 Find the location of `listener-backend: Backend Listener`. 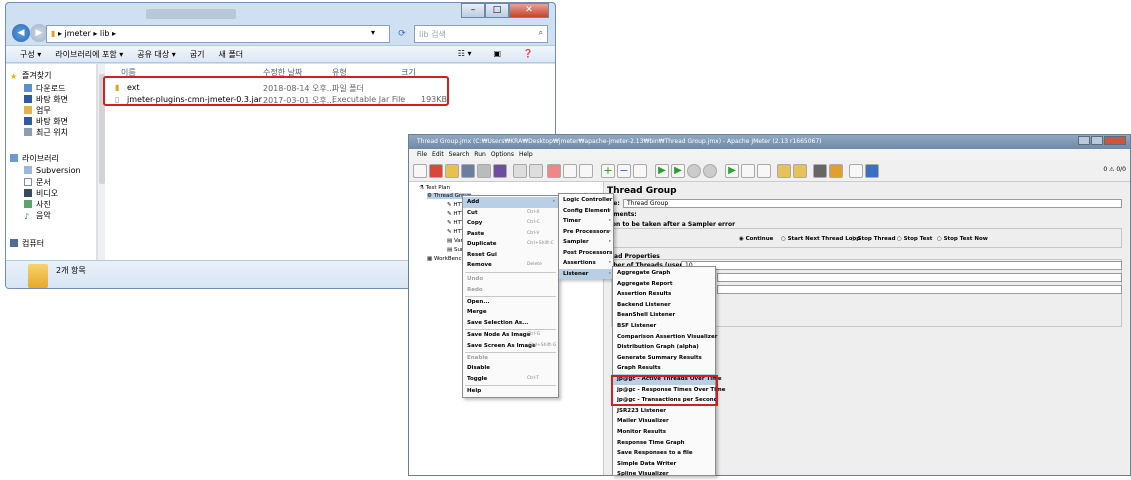

listener-backend: Backend Listener is located at coordinates (664, 305).